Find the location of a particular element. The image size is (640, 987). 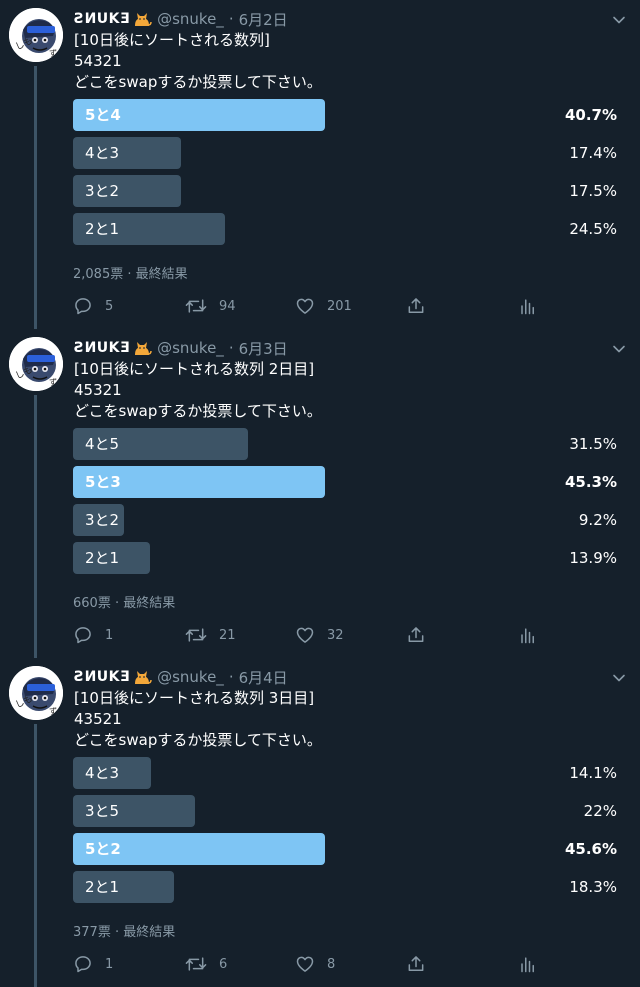

tweet-header: ꙄИUKƎ @snuke_ · 6月2日 is located at coordinates (181, 19).